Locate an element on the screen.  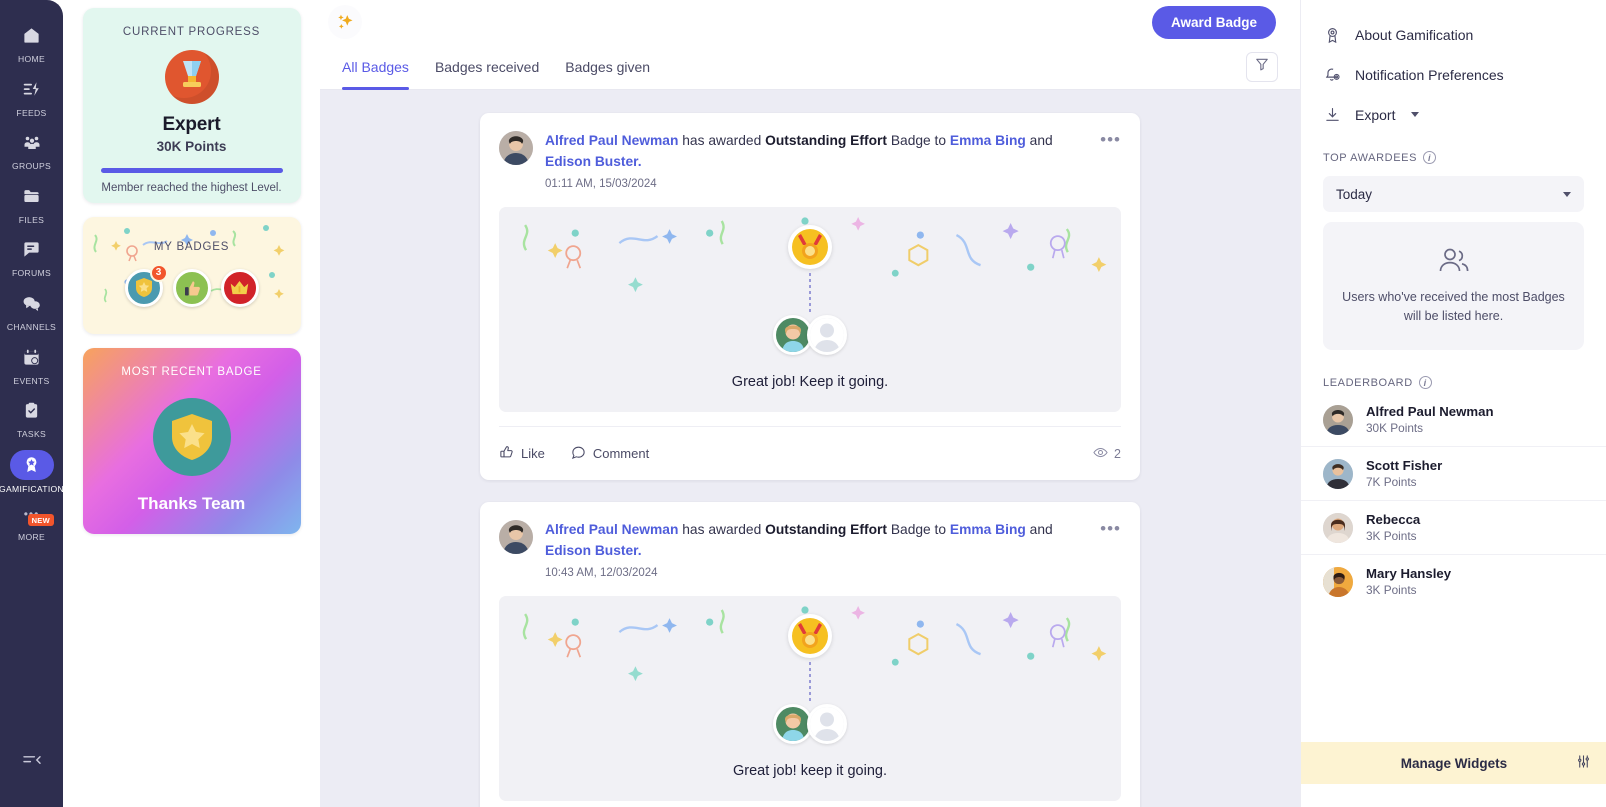
badge-chip-list: 3 is located at coordinates (191, 285).